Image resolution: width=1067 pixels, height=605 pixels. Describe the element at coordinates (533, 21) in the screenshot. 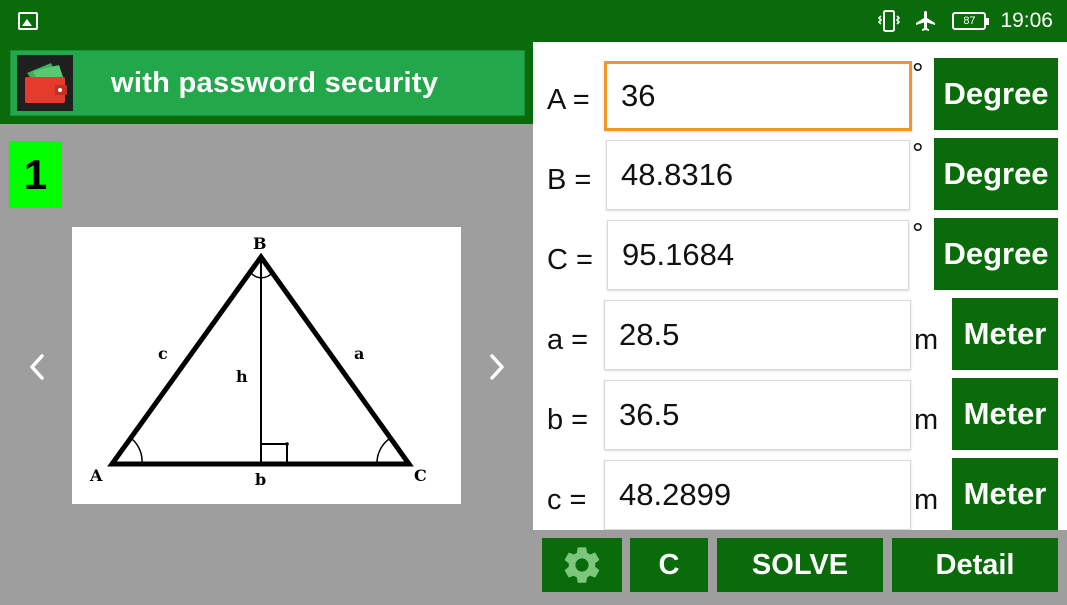

I see `status-bar: 87 19:06` at that location.